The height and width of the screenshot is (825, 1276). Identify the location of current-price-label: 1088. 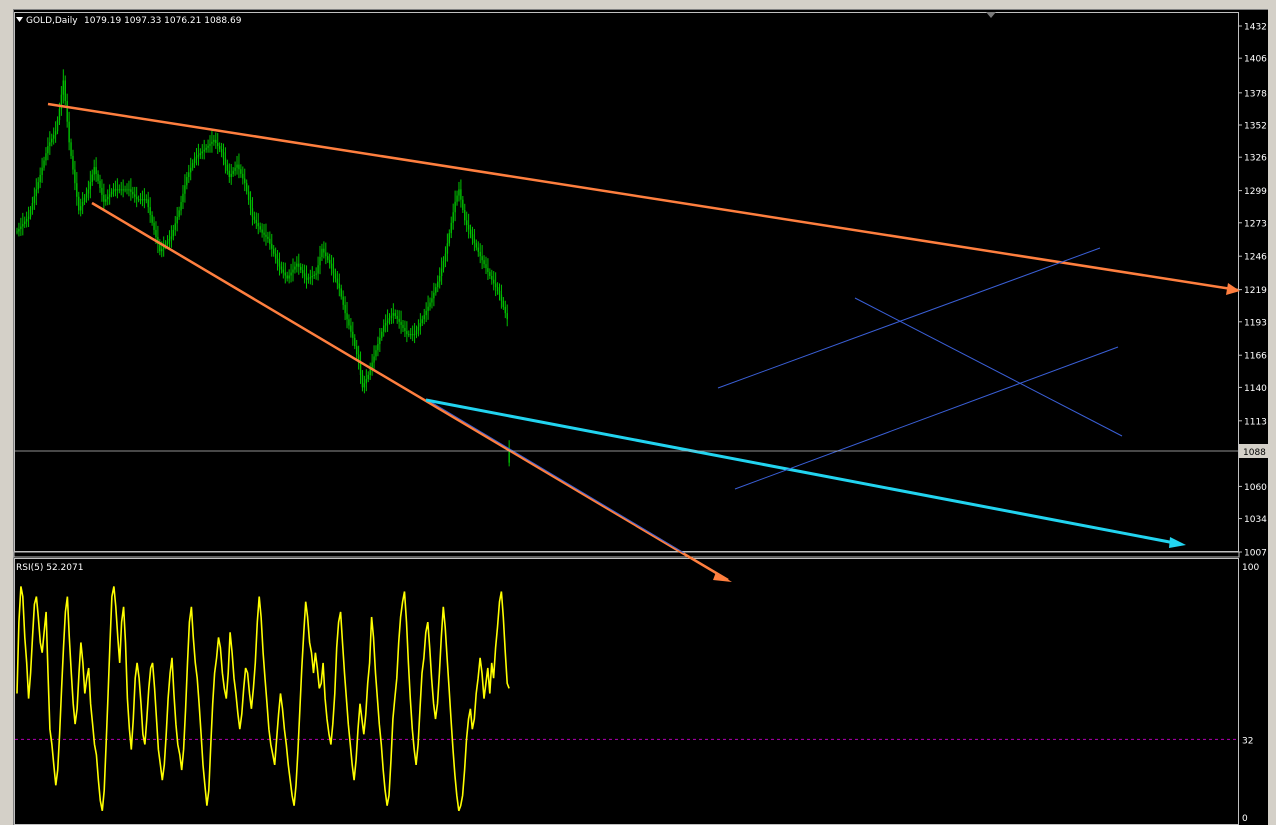
(1254, 453).